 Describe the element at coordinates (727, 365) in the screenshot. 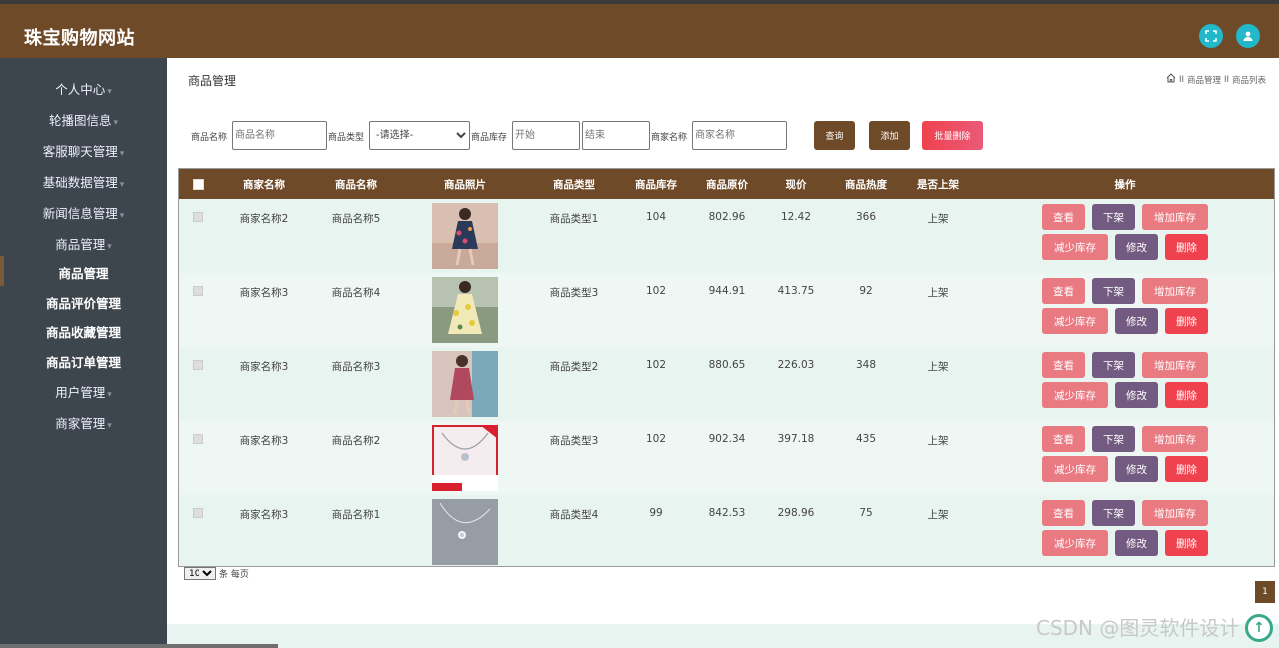

I see `original-price-cell: 880.65` at that location.